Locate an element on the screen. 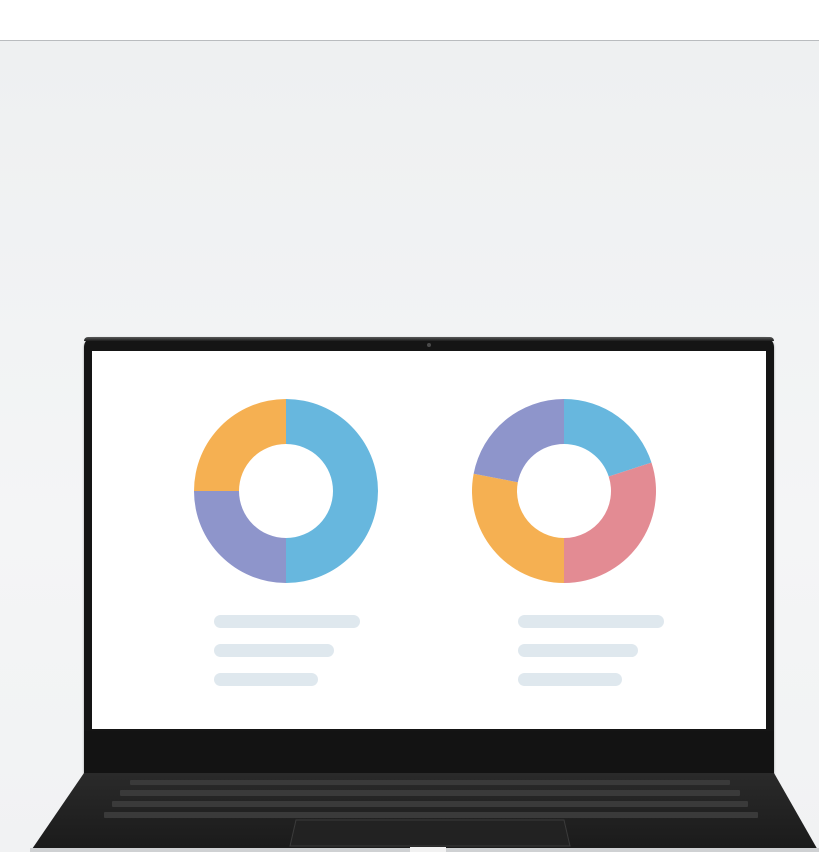  laptop-base is located at coordinates (424, 812).